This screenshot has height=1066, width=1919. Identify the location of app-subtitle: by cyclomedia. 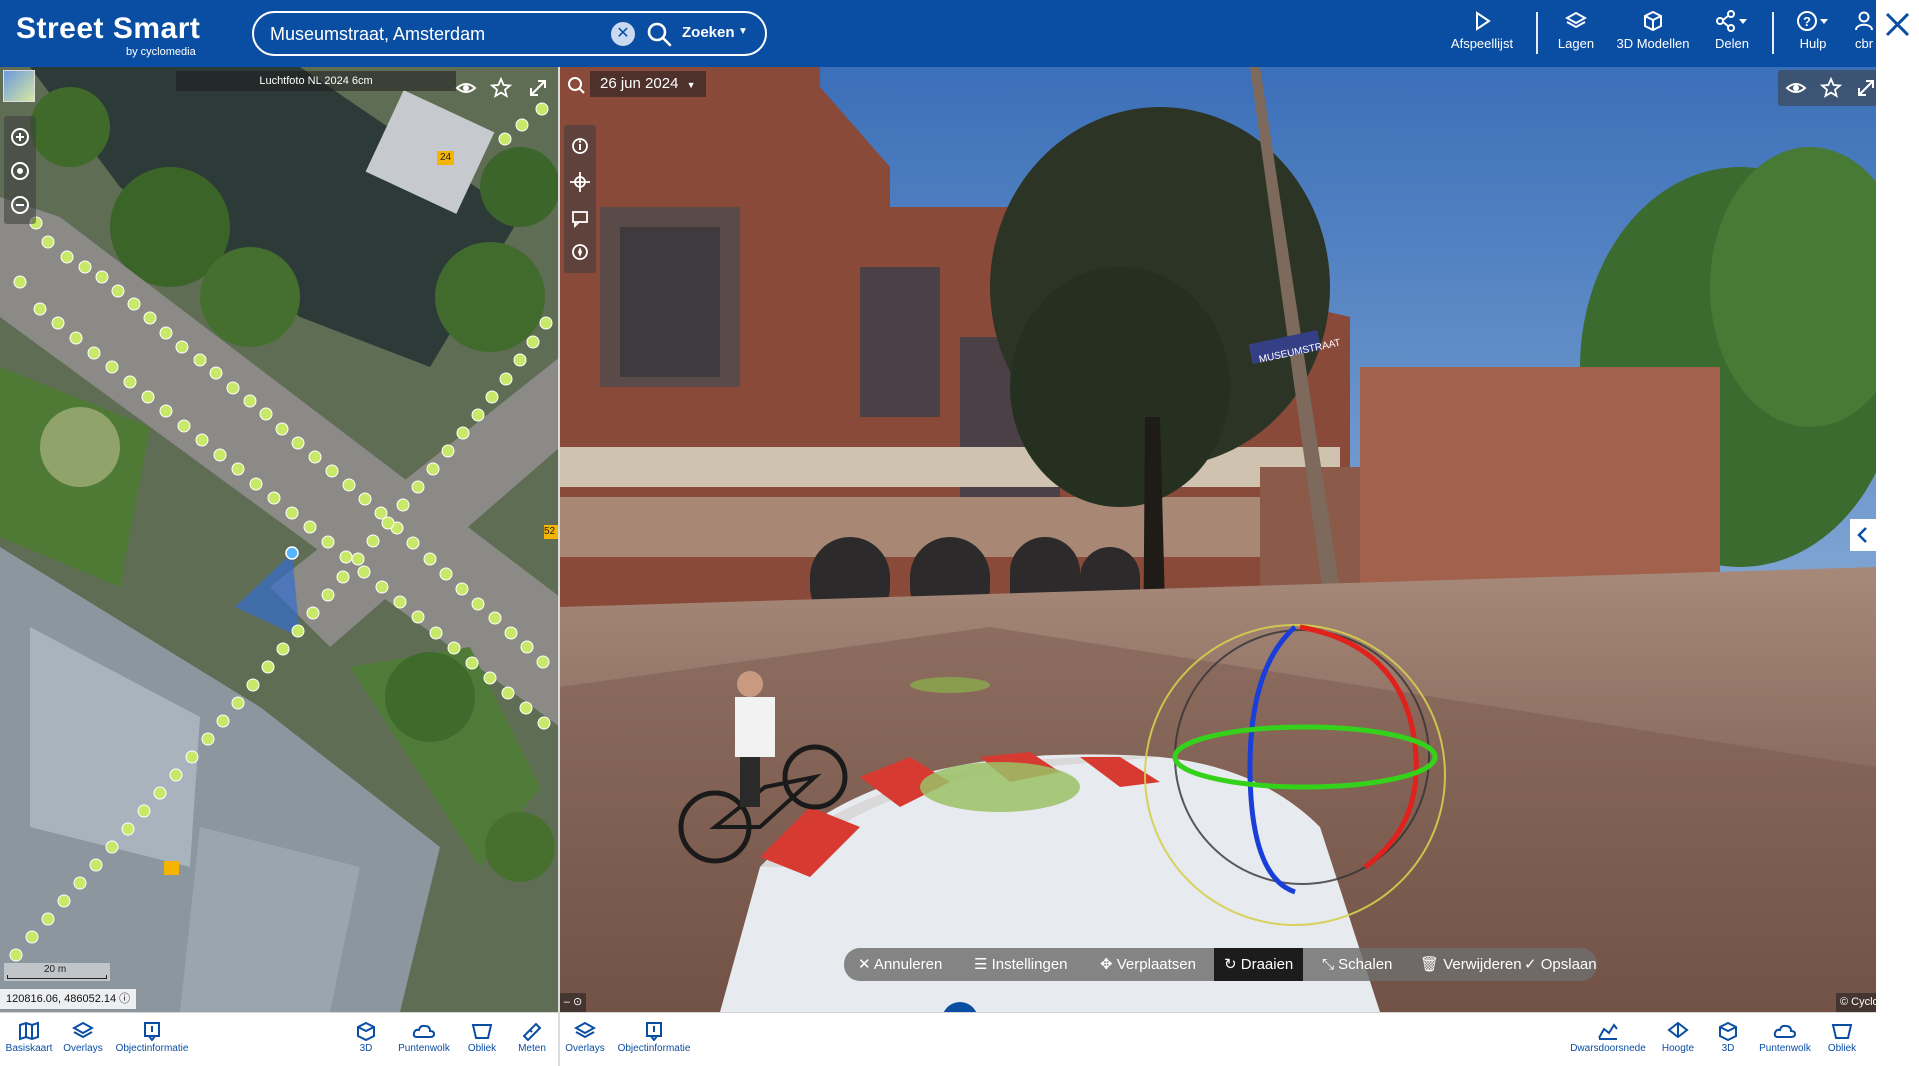
(161, 52).